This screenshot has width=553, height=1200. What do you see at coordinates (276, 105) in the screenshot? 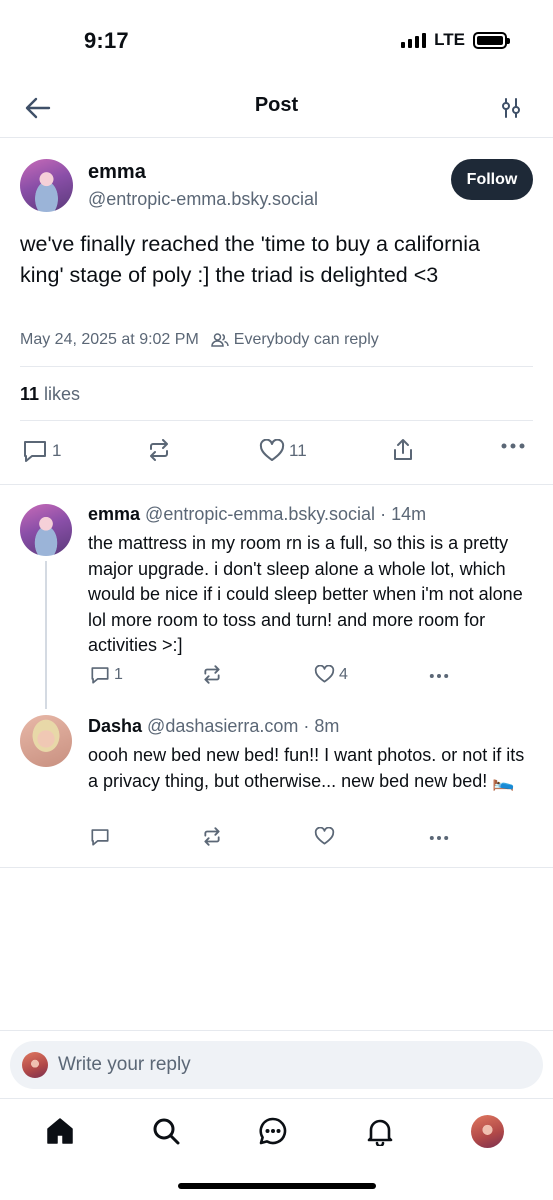
I see `page-title: Post` at bounding box center [276, 105].